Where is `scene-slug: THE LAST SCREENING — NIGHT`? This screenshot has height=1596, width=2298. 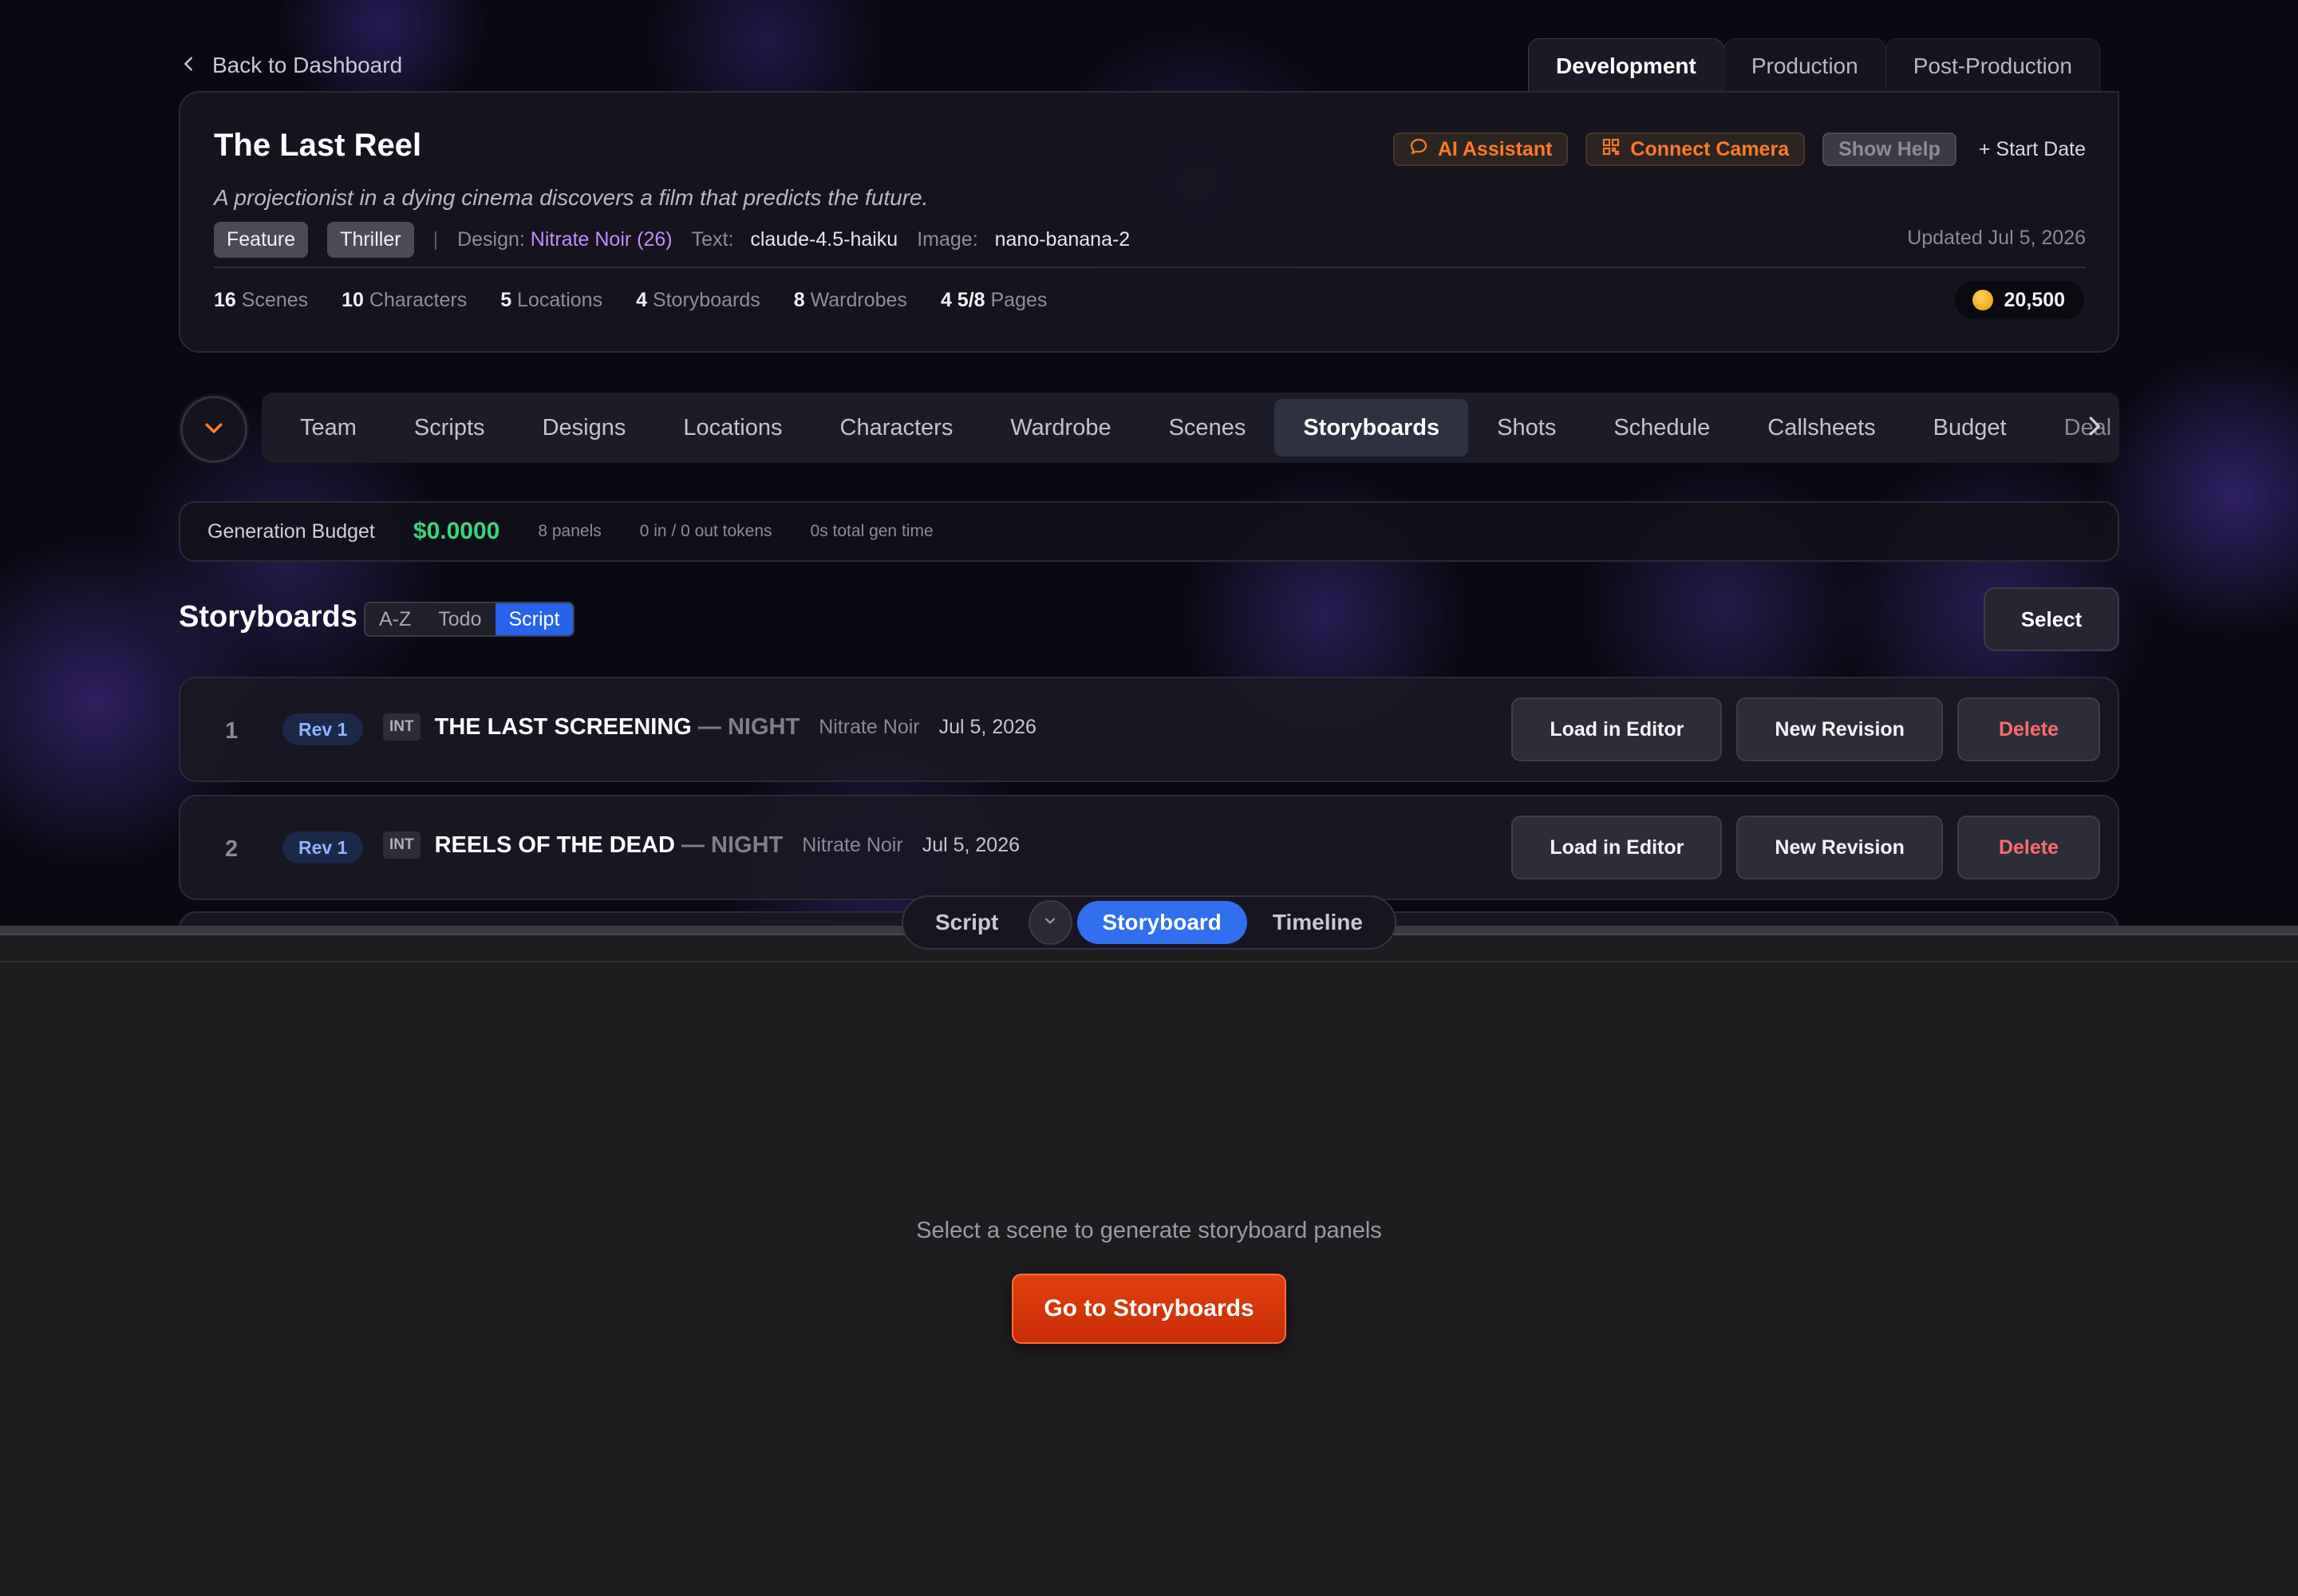
scene-slug: THE LAST SCREENING — NIGHT is located at coordinates (618, 727).